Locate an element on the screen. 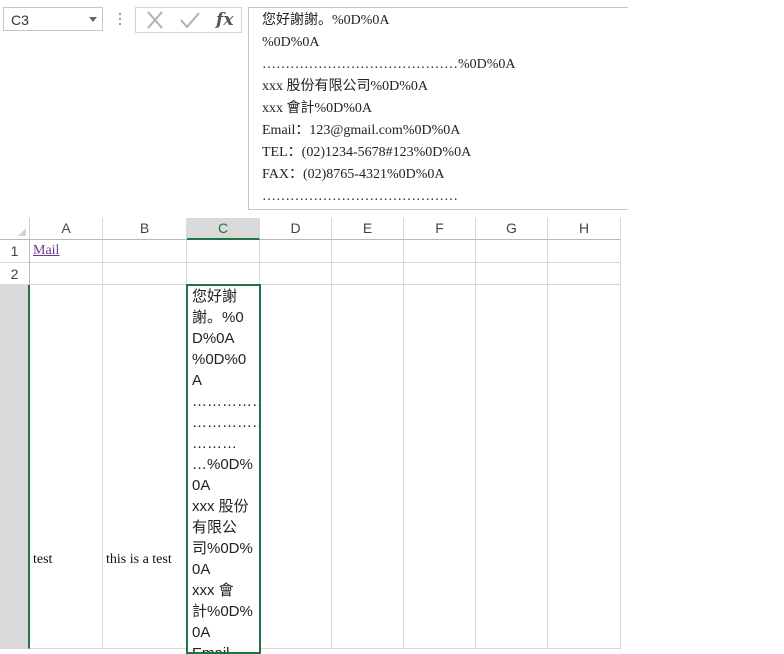 Image resolution: width=784 pixels, height=654 pixels. cell-e2 is located at coordinates (368, 274).